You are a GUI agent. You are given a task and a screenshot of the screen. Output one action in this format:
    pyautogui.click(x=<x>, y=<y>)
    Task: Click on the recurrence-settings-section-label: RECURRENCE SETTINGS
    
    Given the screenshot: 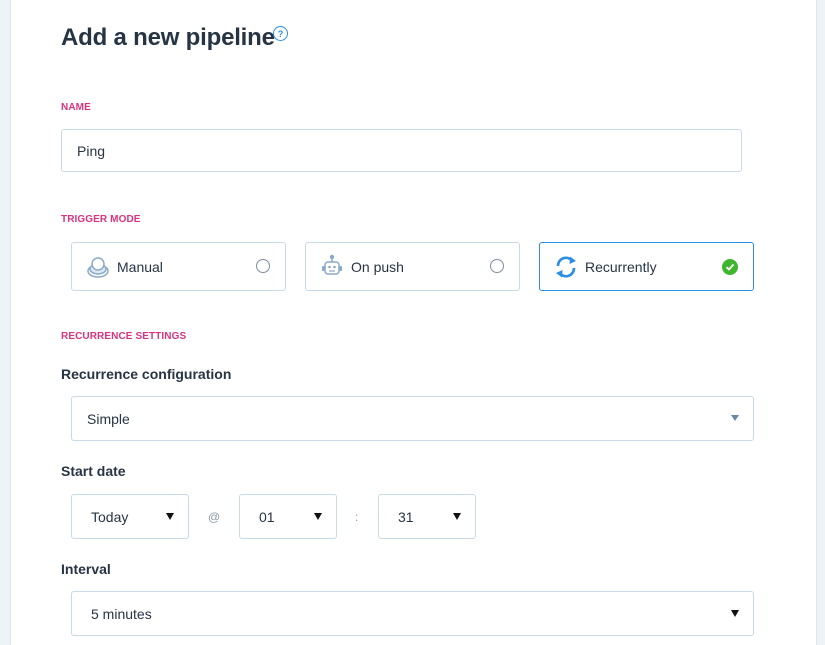 What is the action you would take?
    pyautogui.click(x=124, y=336)
    